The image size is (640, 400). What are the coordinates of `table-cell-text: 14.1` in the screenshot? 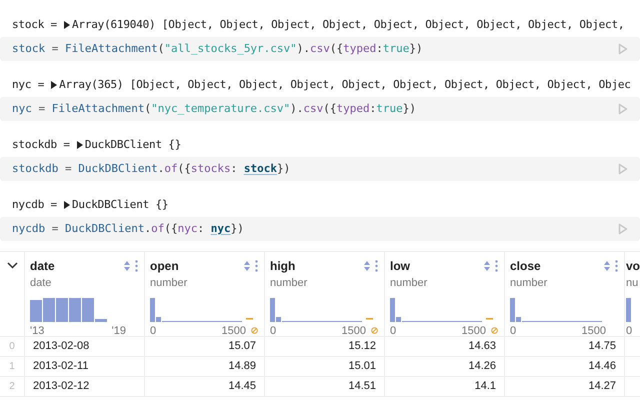 It's located at (485, 386).